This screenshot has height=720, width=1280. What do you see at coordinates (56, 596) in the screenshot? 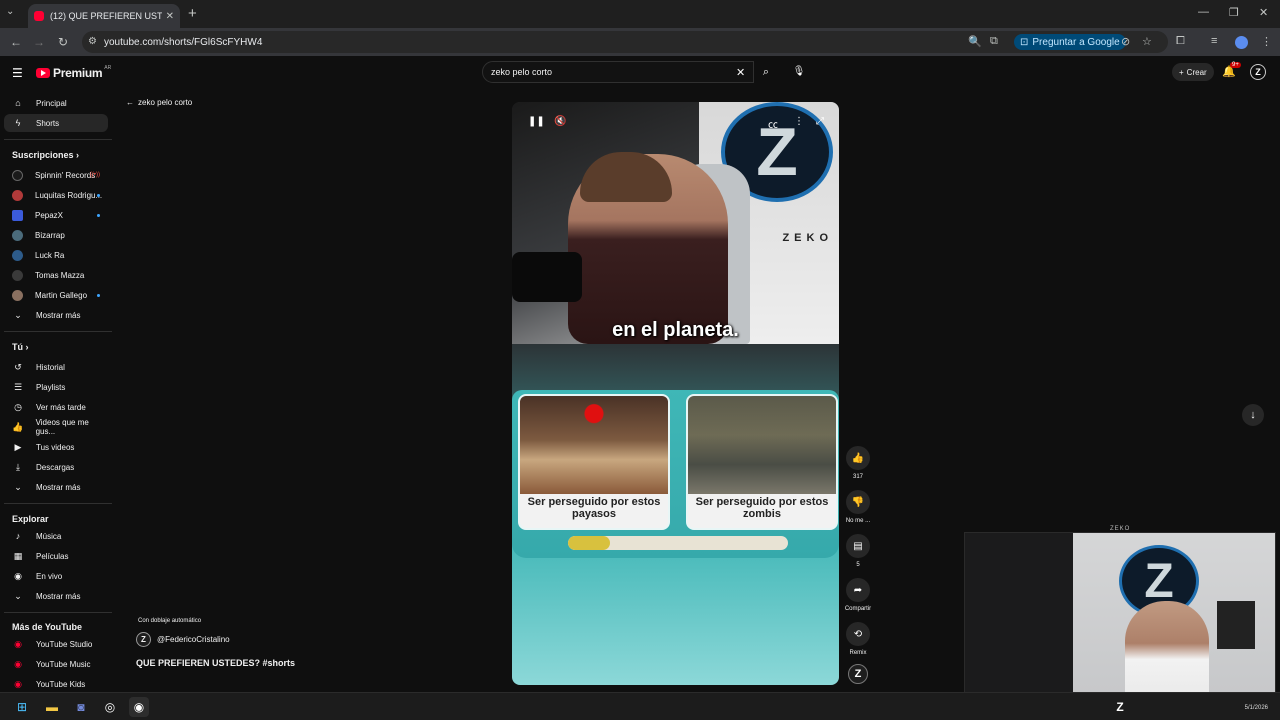
I see `show-more-explore: ⌄ Mostrar más` at bounding box center [56, 596].